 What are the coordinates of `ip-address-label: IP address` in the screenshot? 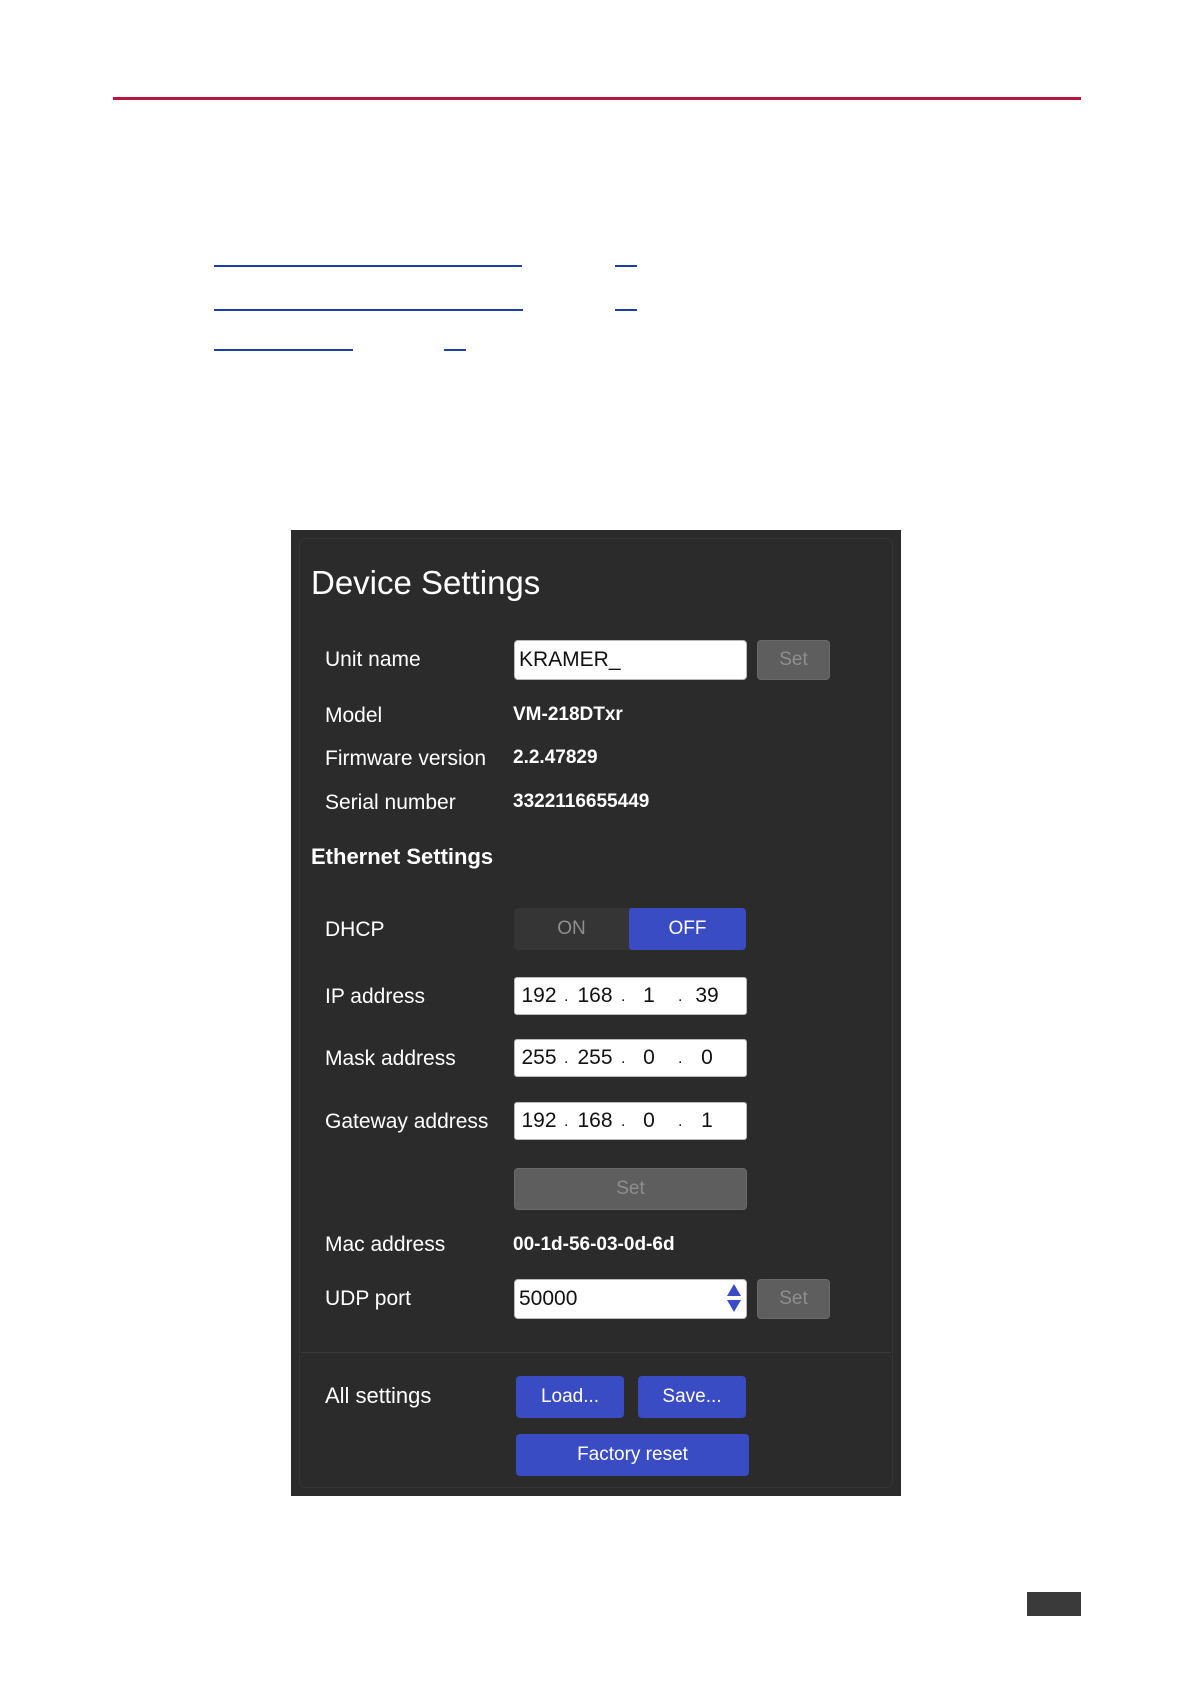 It's located at (375, 996).